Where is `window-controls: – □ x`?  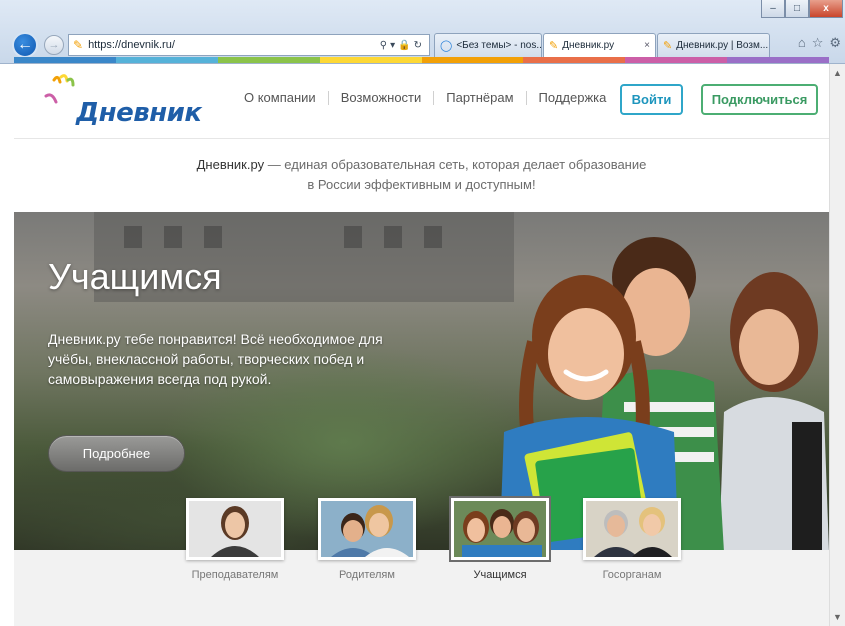
window-controls: – □ x is located at coordinates (802, 9).